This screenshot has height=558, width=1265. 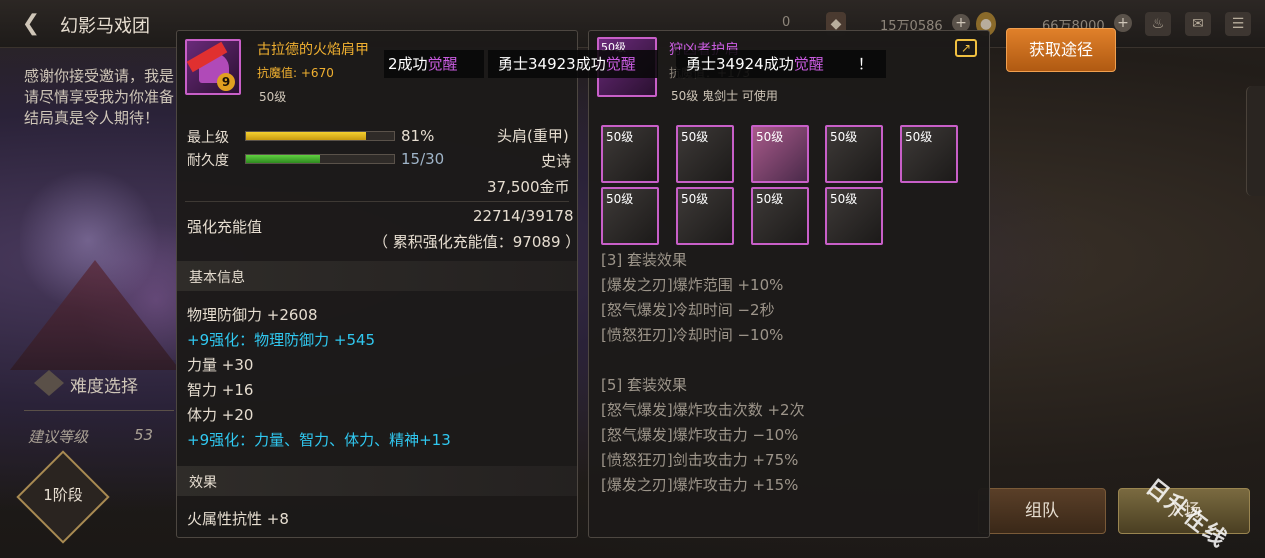 What do you see at coordinates (213, 67) in the screenshot?
I see `shoulder-armor-icon: 9` at bounding box center [213, 67].